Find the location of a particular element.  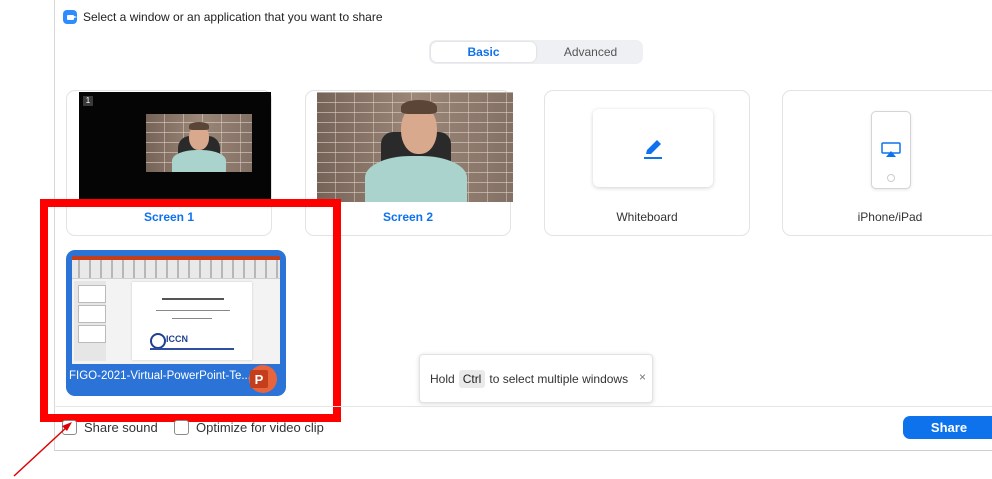

screen-1-label: Screen 1 is located at coordinates (169, 217).